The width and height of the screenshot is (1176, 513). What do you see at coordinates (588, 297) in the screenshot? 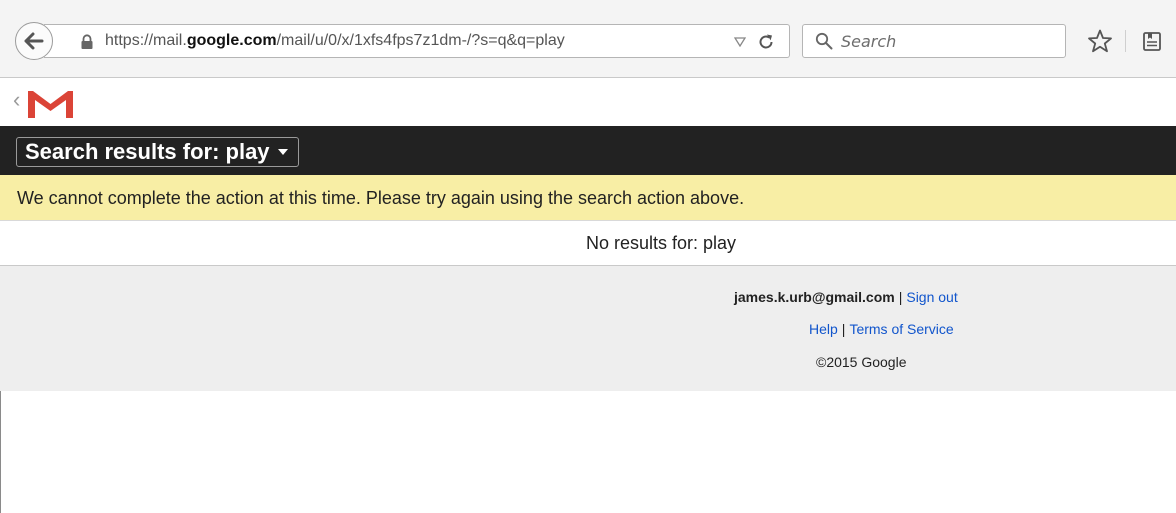
I see `footer-account-line: james.k.urb@gmail.com | Sign out` at bounding box center [588, 297].